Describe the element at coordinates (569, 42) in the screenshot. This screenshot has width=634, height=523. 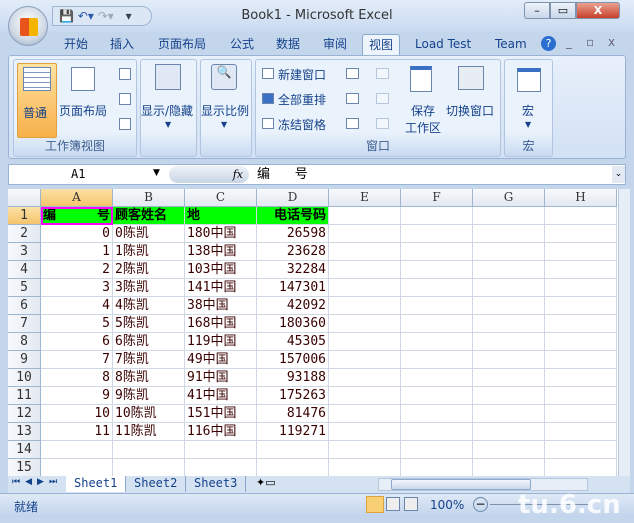
I see `ribbon-minimize-icon: _` at that location.